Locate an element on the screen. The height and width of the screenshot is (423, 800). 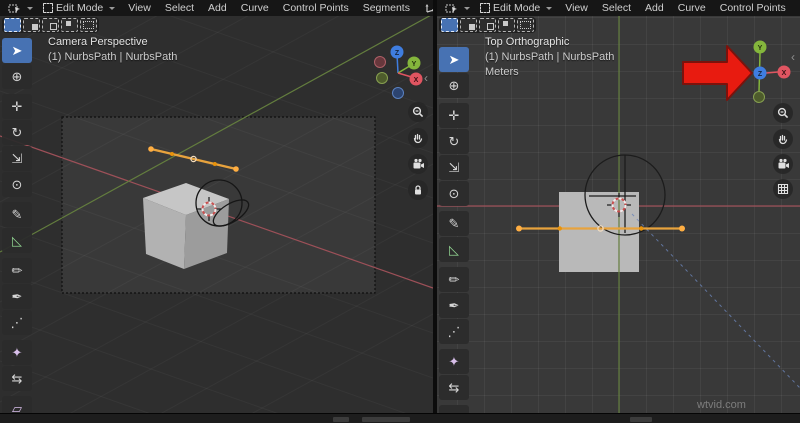
hand-icon is located at coordinates (783, 139).